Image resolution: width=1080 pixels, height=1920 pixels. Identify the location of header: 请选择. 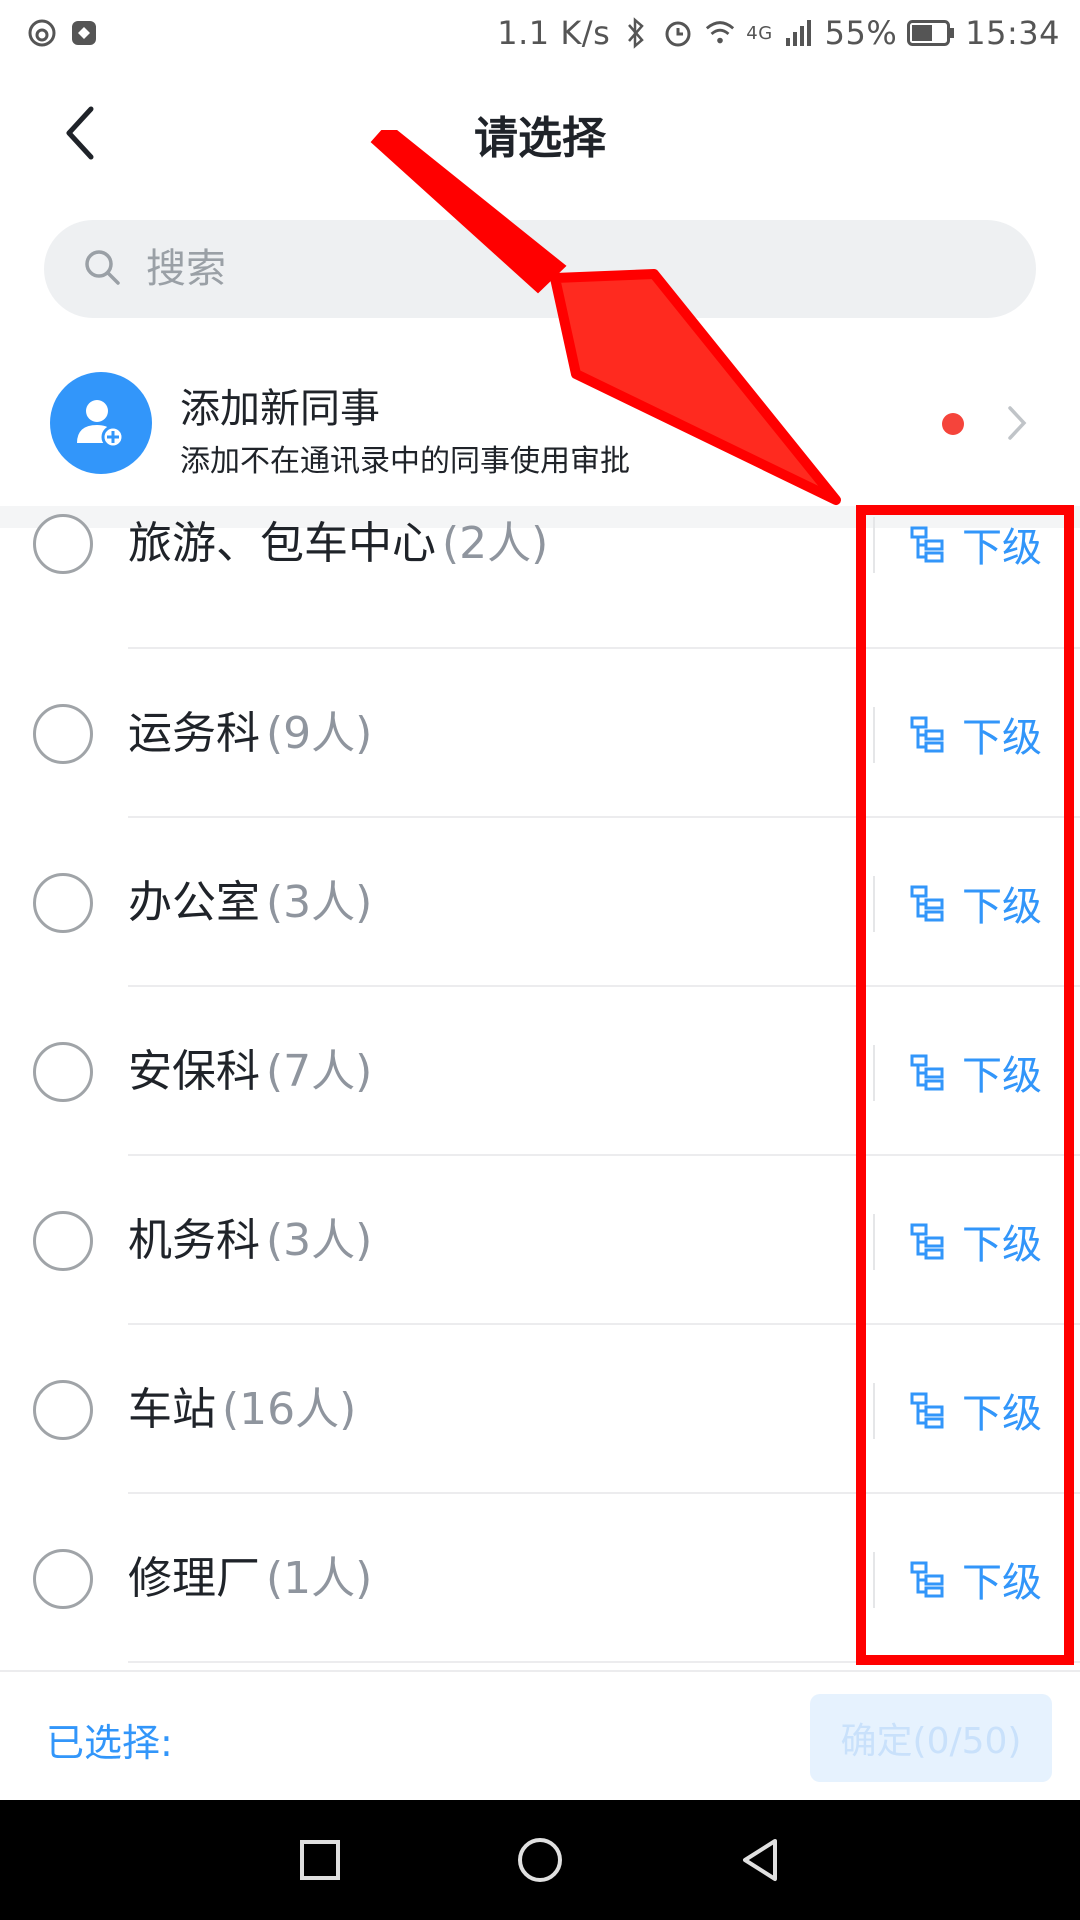
(540, 136).